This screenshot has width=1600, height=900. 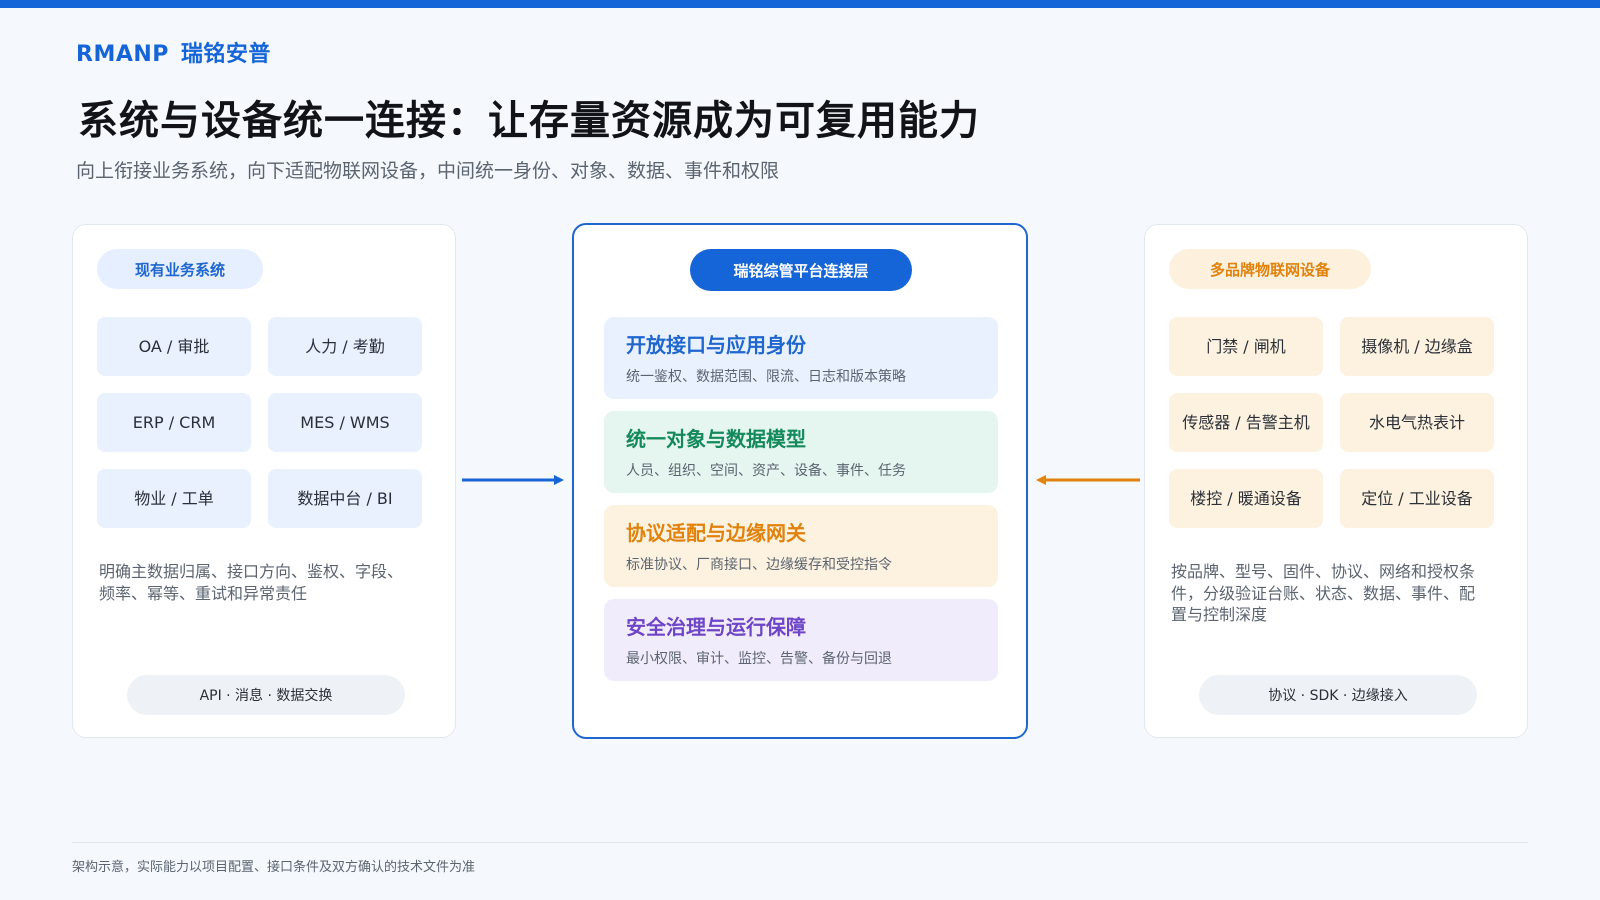 What do you see at coordinates (800, 842) in the screenshot?
I see `footer-divider` at bounding box center [800, 842].